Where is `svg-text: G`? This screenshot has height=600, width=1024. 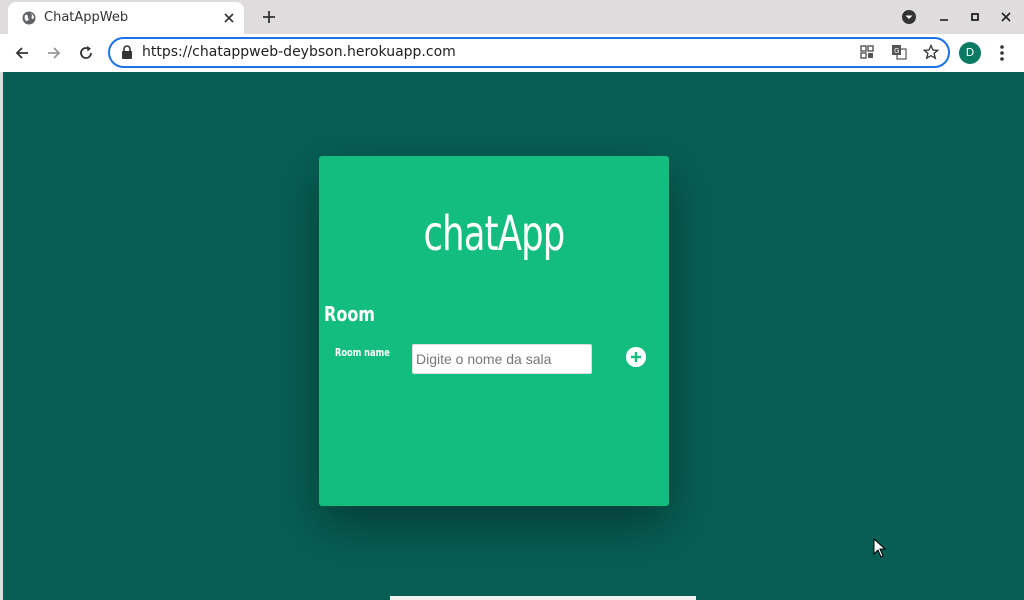 svg-text: G is located at coordinates (896, 51).